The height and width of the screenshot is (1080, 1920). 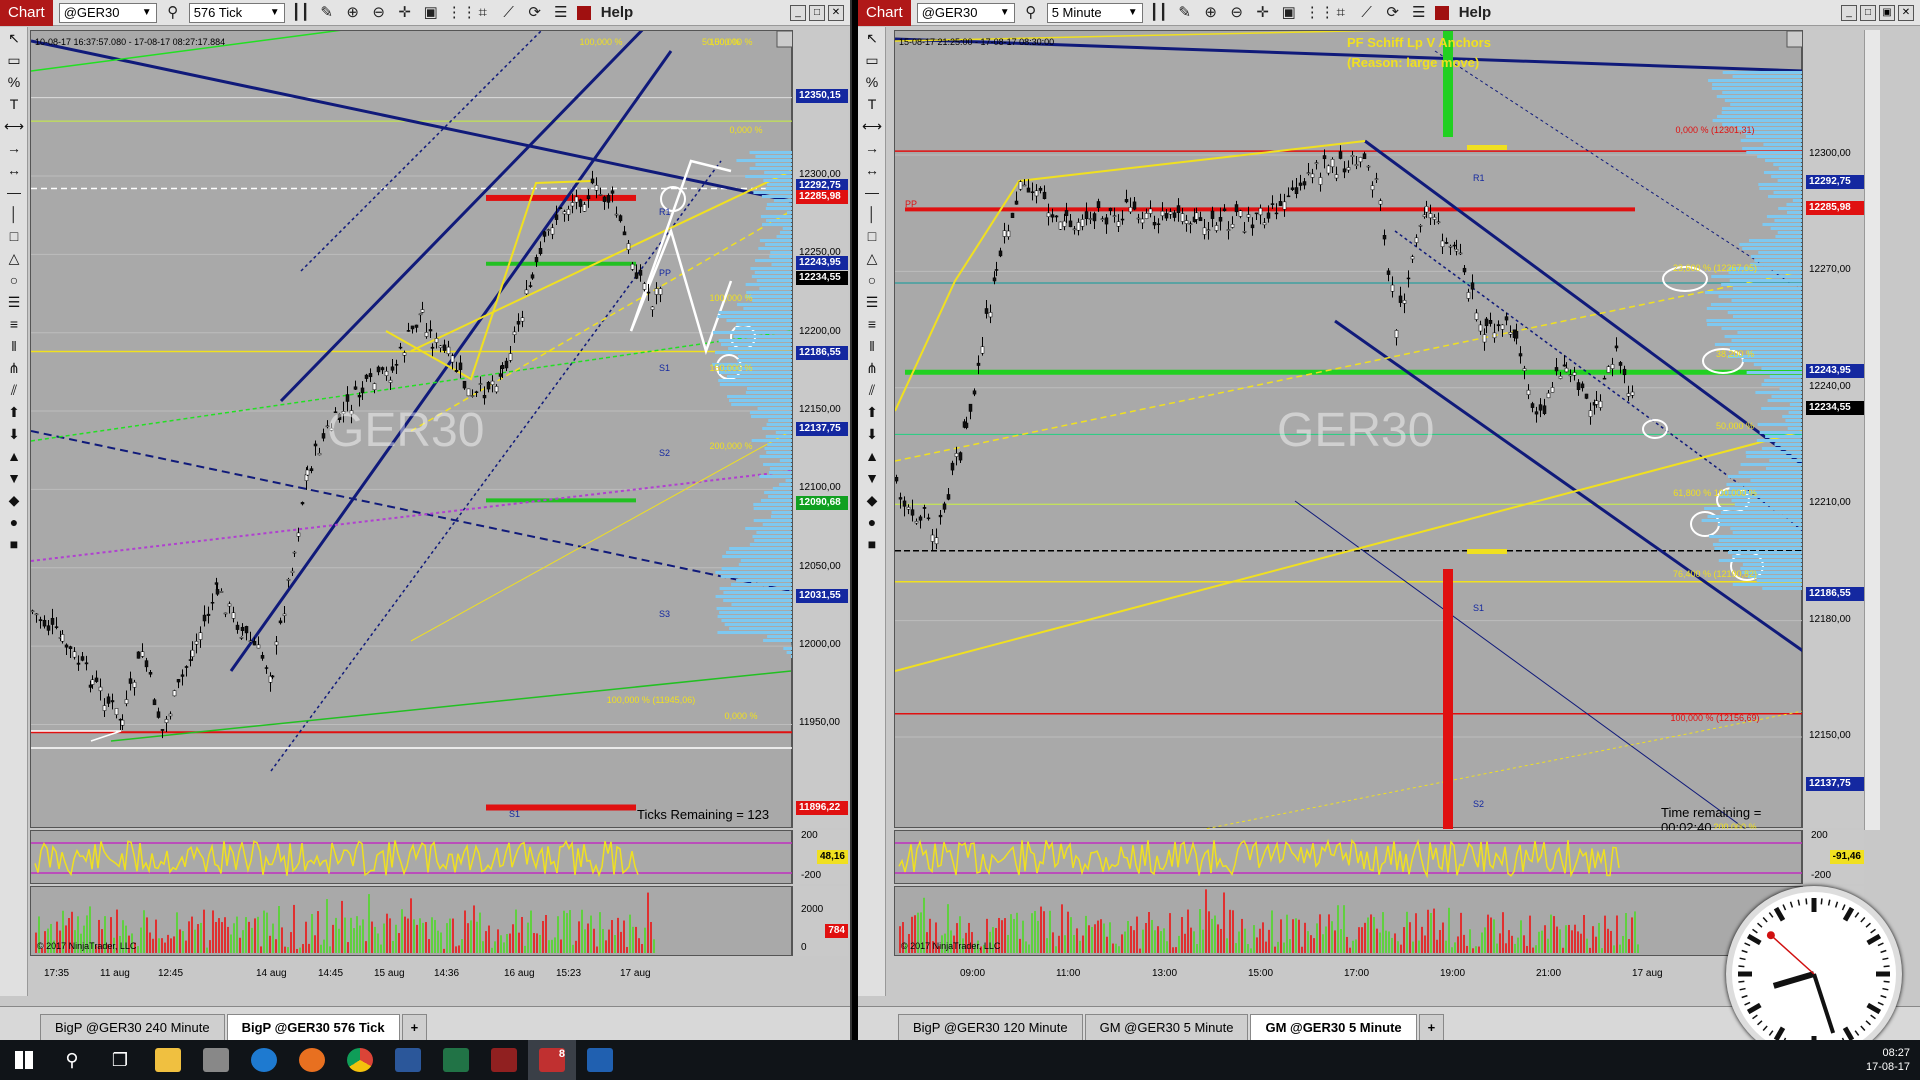 What do you see at coordinates (1166, 1027) in the screenshot?
I see `tab-gm-5-minute: GM @GER30 5 Minute` at bounding box center [1166, 1027].